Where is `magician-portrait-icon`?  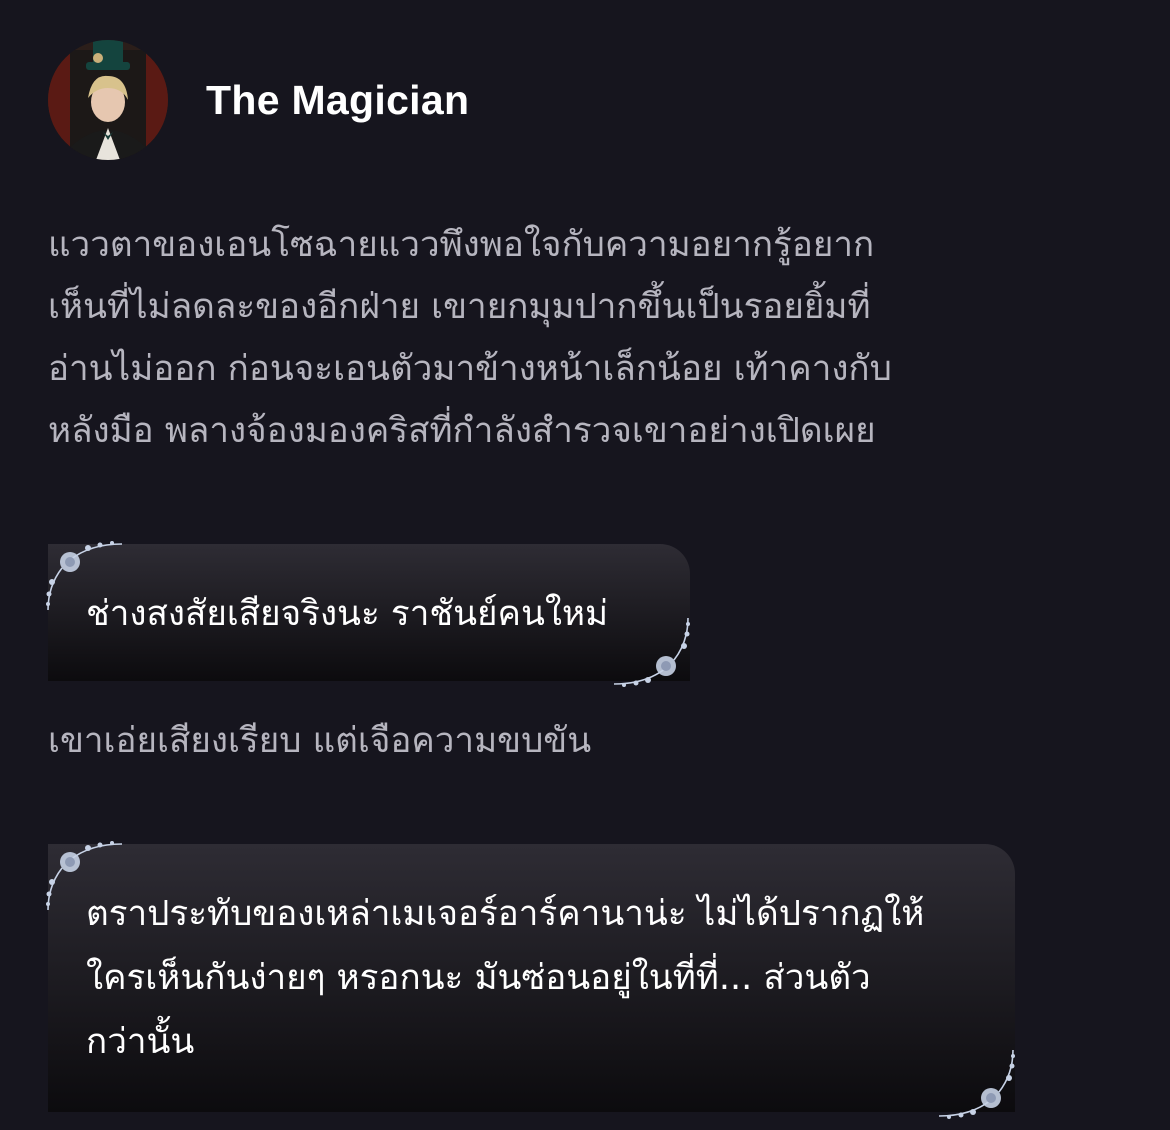
magician-portrait-icon is located at coordinates (108, 100).